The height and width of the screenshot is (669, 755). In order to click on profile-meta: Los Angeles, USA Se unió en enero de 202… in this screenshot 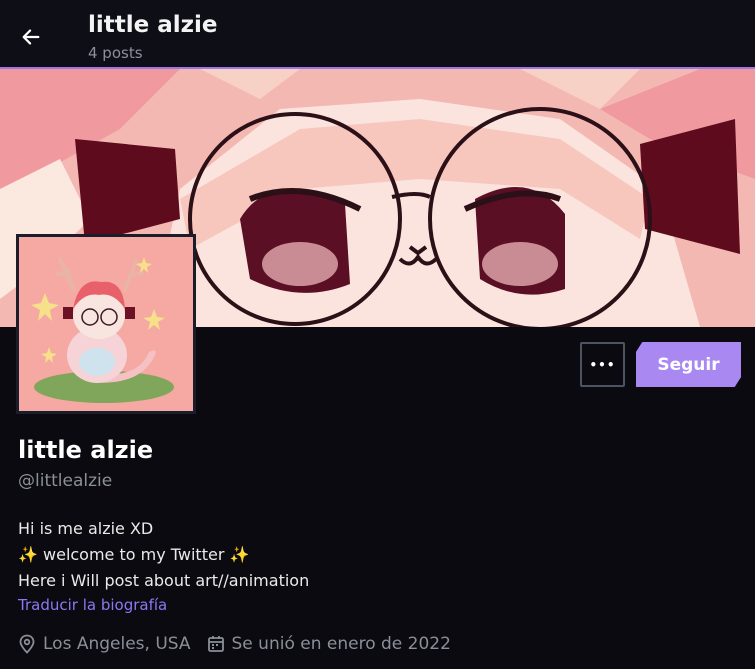, I will do `click(242, 644)`.